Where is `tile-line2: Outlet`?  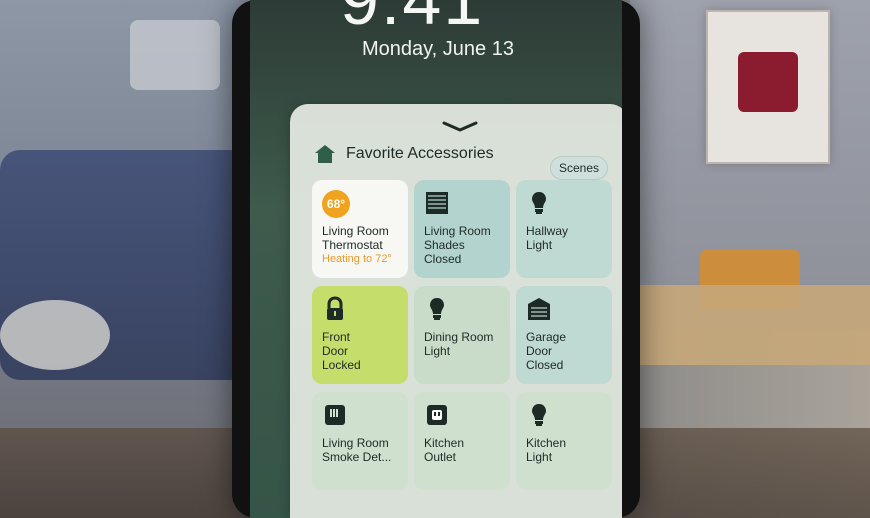
tile-line2: Outlet is located at coordinates (440, 457).